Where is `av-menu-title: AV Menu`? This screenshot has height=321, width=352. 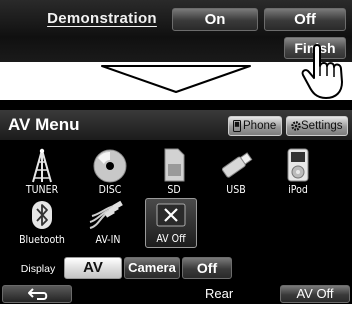 av-menu-title: AV Menu is located at coordinates (44, 124).